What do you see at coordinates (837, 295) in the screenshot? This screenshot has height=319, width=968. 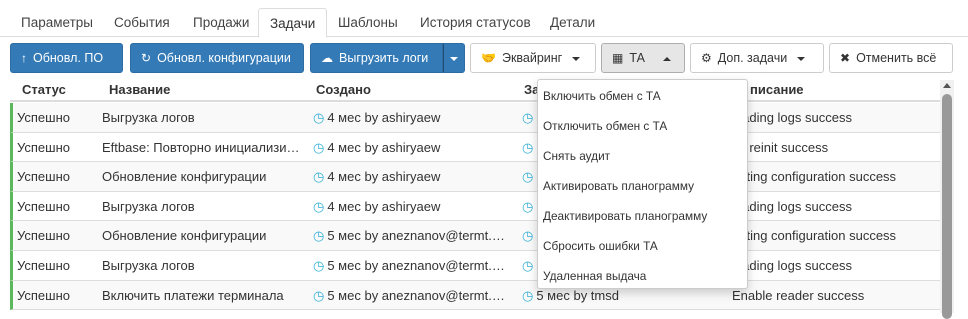 I see `description-cell: Enable reader success` at bounding box center [837, 295].